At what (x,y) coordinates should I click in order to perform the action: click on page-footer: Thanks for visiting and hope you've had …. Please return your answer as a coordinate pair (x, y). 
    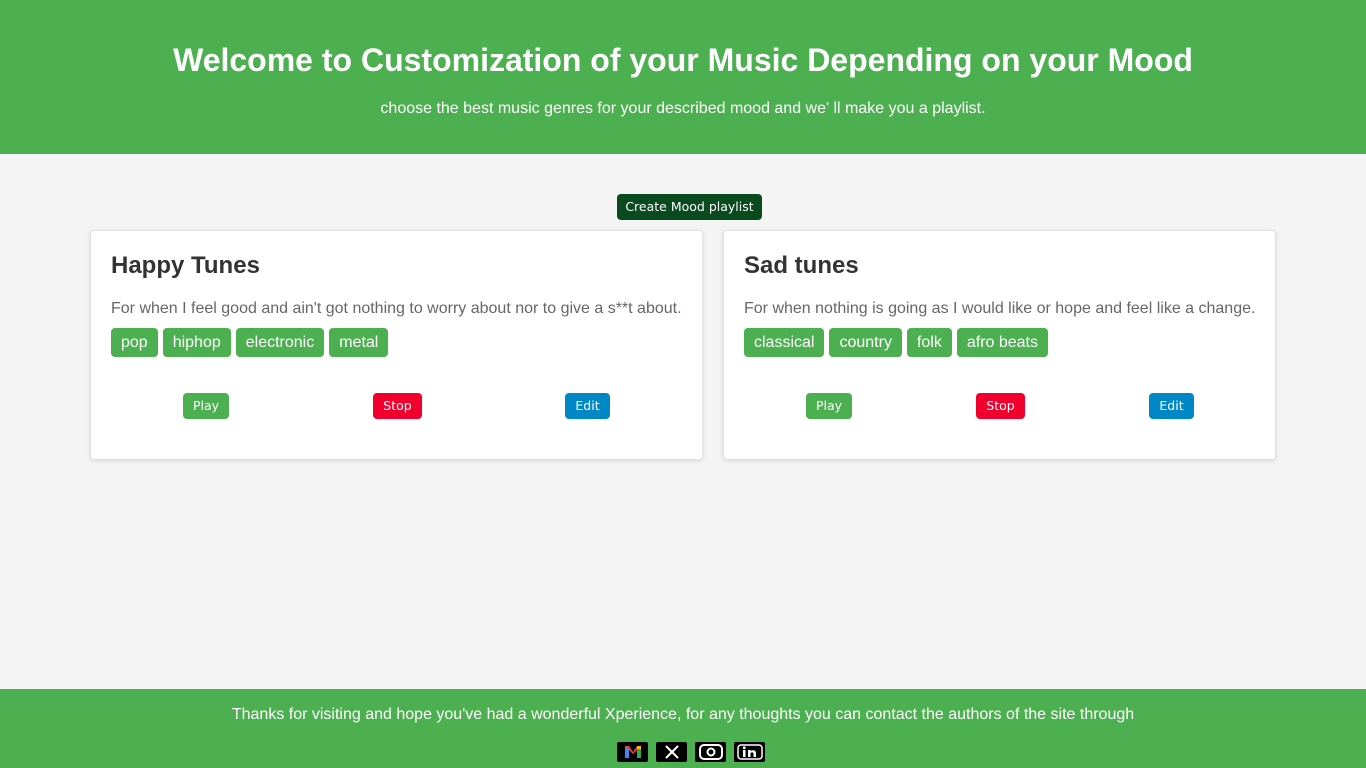
    Looking at the image, I should click on (683, 728).